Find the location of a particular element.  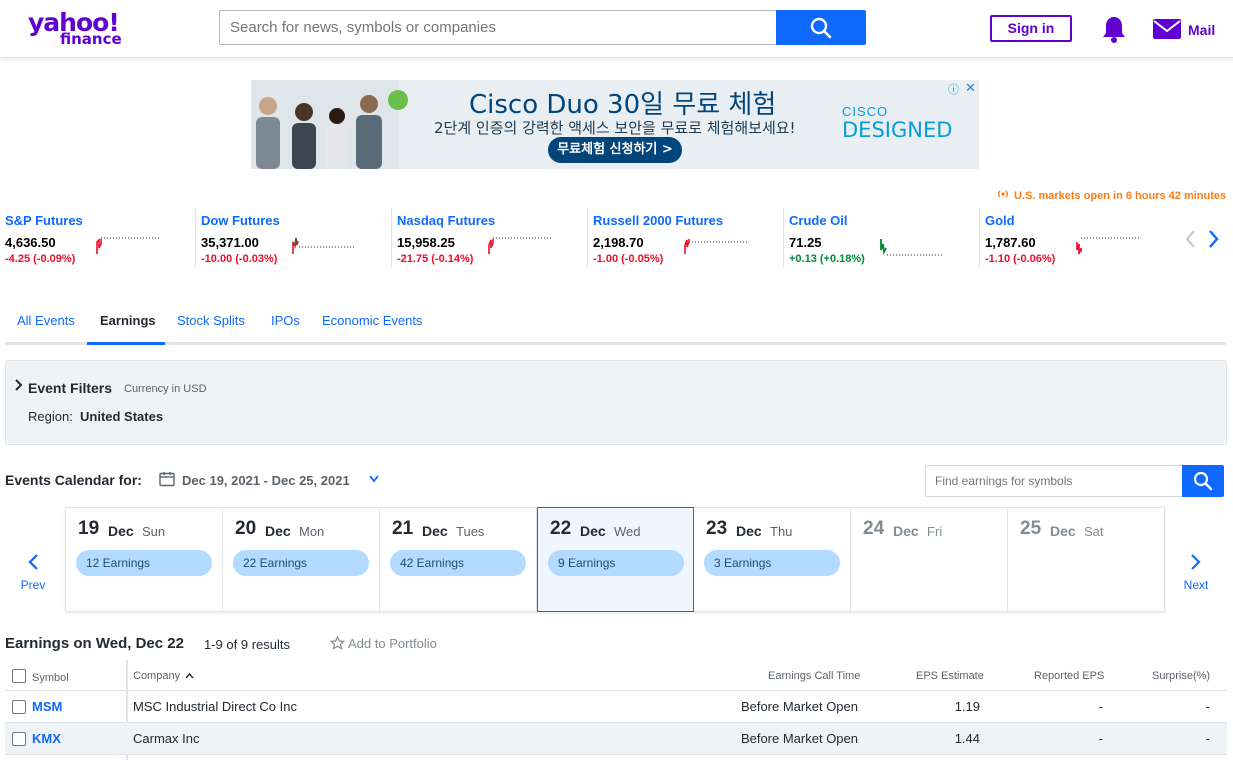

ticker-change: +0.13 (+0.18%) is located at coordinates (827, 259).